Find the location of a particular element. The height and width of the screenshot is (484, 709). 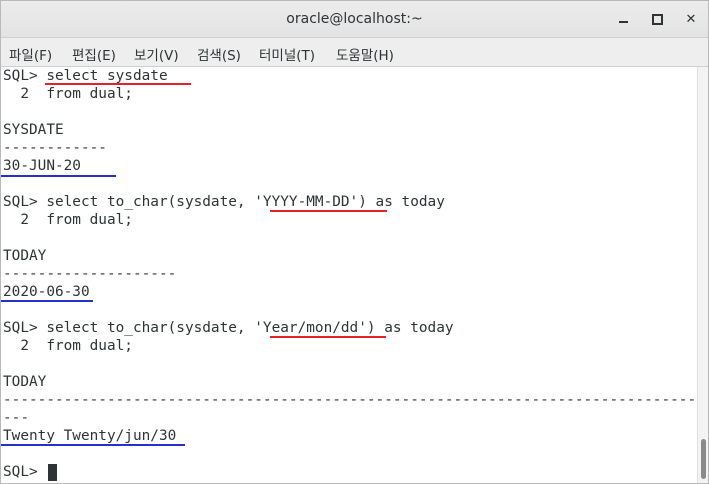

title-bar: oracle@localhost:~ ✕ is located at coordinates (354, 19).